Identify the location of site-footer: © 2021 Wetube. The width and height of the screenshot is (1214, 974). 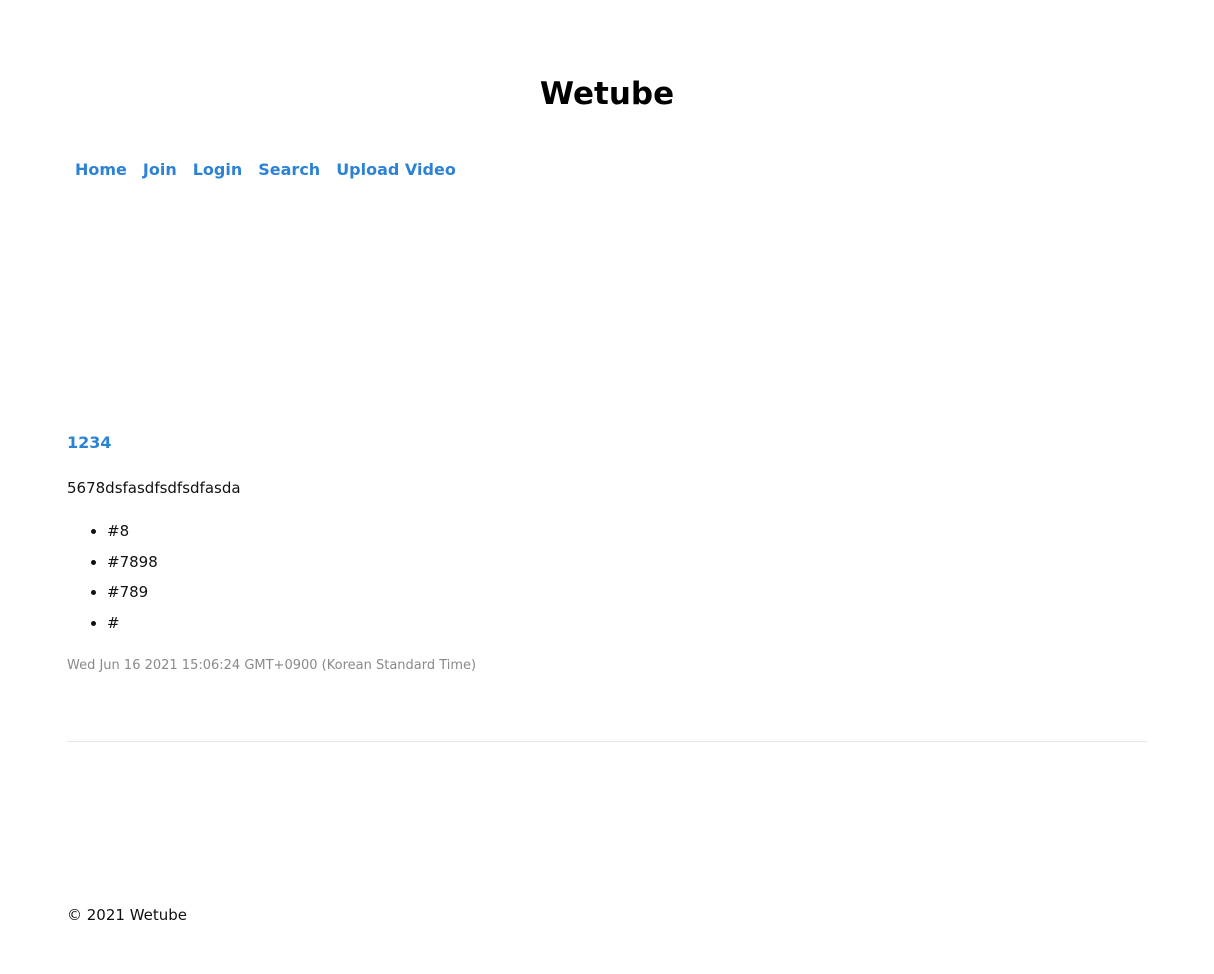
(127, 915).